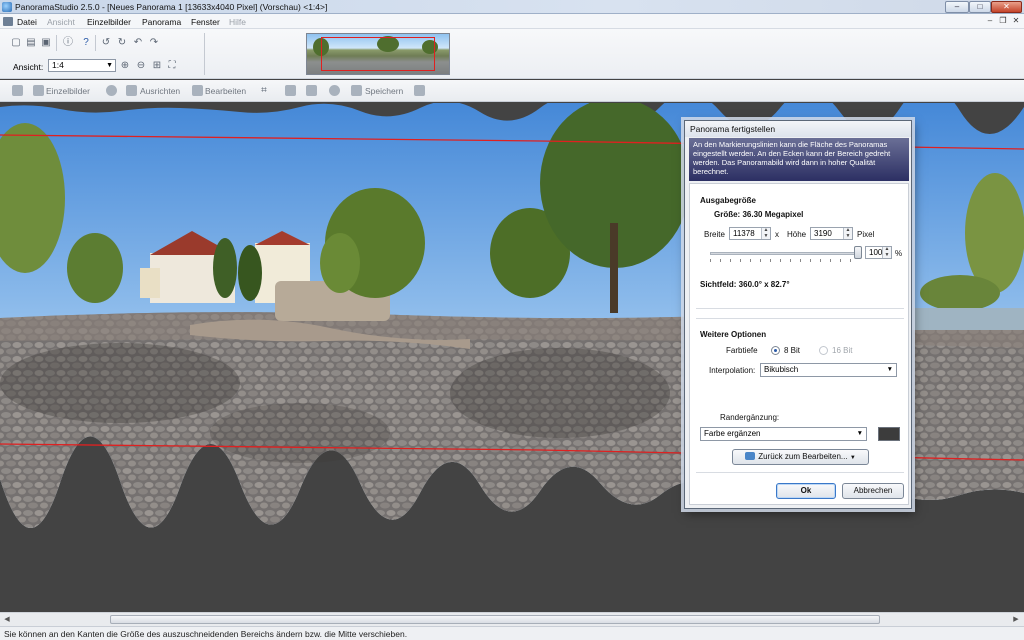 The width and height of the screenshot is (1024, 640). I want to click on menu-einzelbilder: Einzelbilder, so click(109, 22).